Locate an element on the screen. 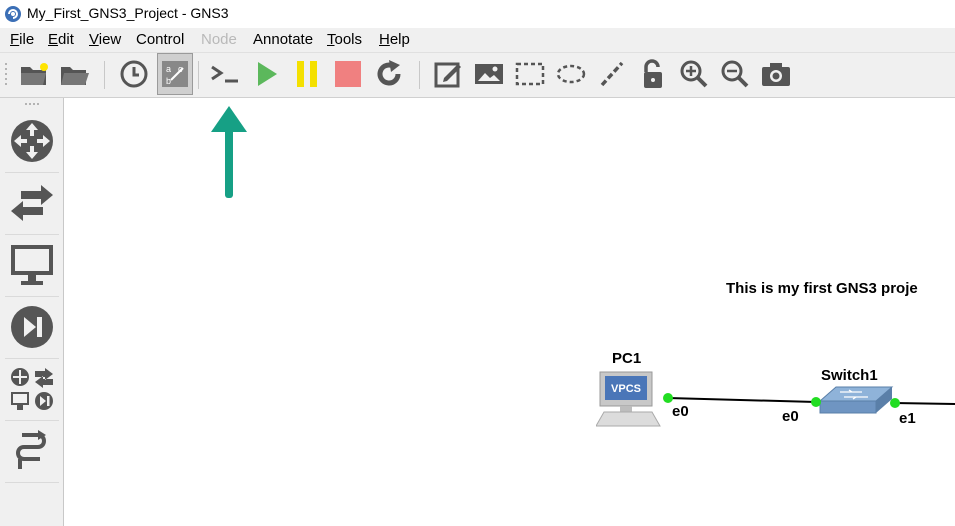  links-layer is located at coordinates (811, 401).